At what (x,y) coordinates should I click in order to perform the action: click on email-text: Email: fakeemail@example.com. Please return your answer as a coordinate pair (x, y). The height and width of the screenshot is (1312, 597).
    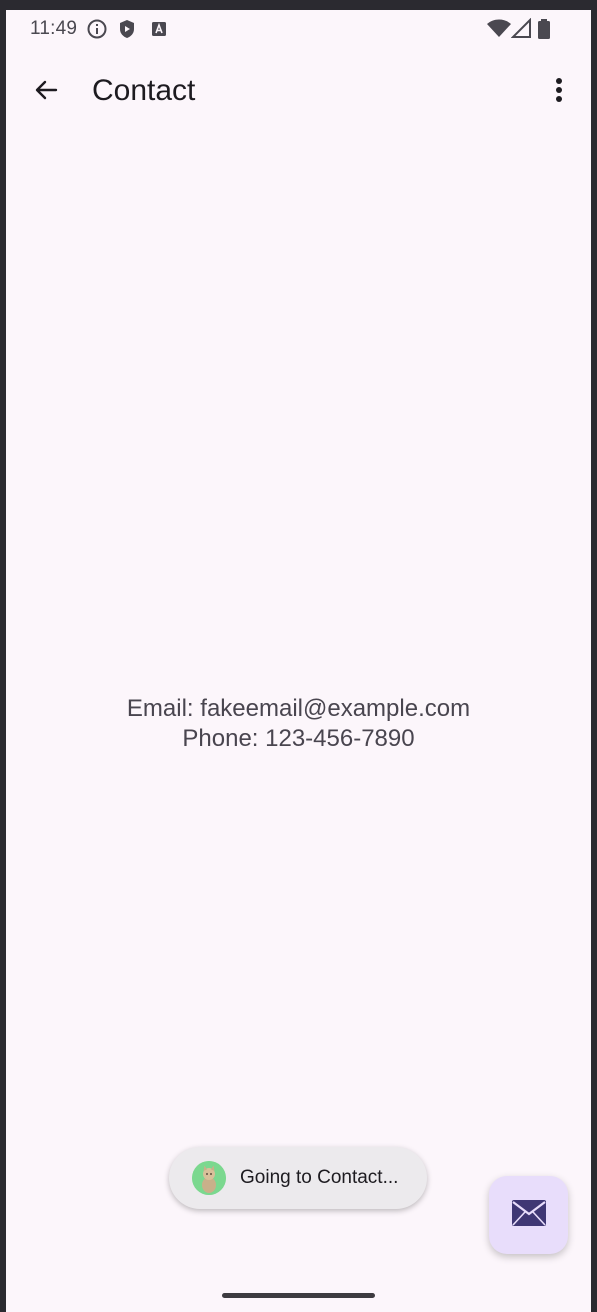
    Looking at the image, I should click on (298, 708).